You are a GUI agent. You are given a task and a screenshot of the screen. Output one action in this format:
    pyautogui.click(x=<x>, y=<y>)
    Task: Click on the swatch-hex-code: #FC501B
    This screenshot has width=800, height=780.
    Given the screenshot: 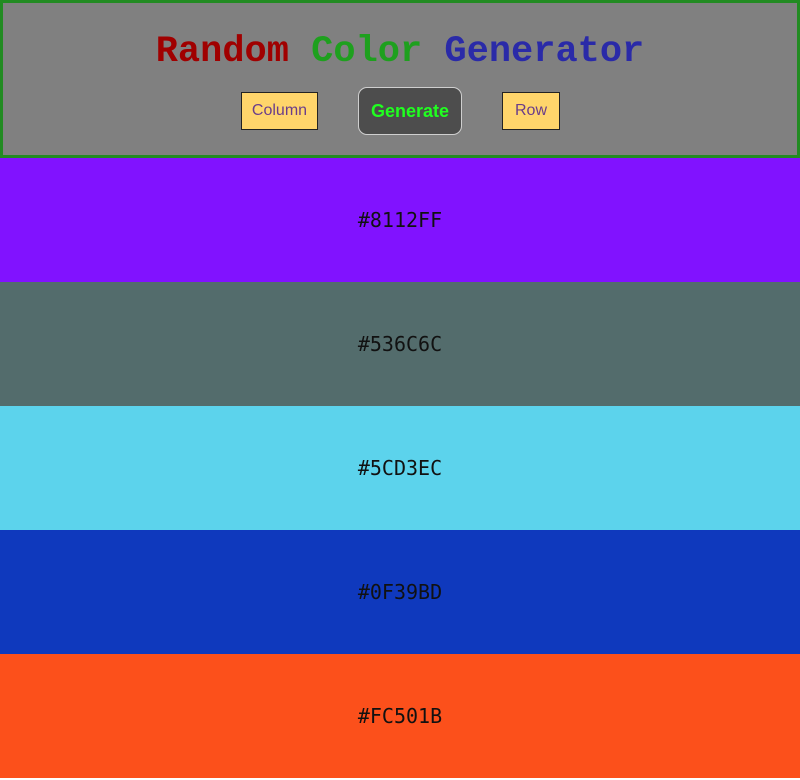 What is the action you would take?
    pyautogui.click(x=400, y=716)
    